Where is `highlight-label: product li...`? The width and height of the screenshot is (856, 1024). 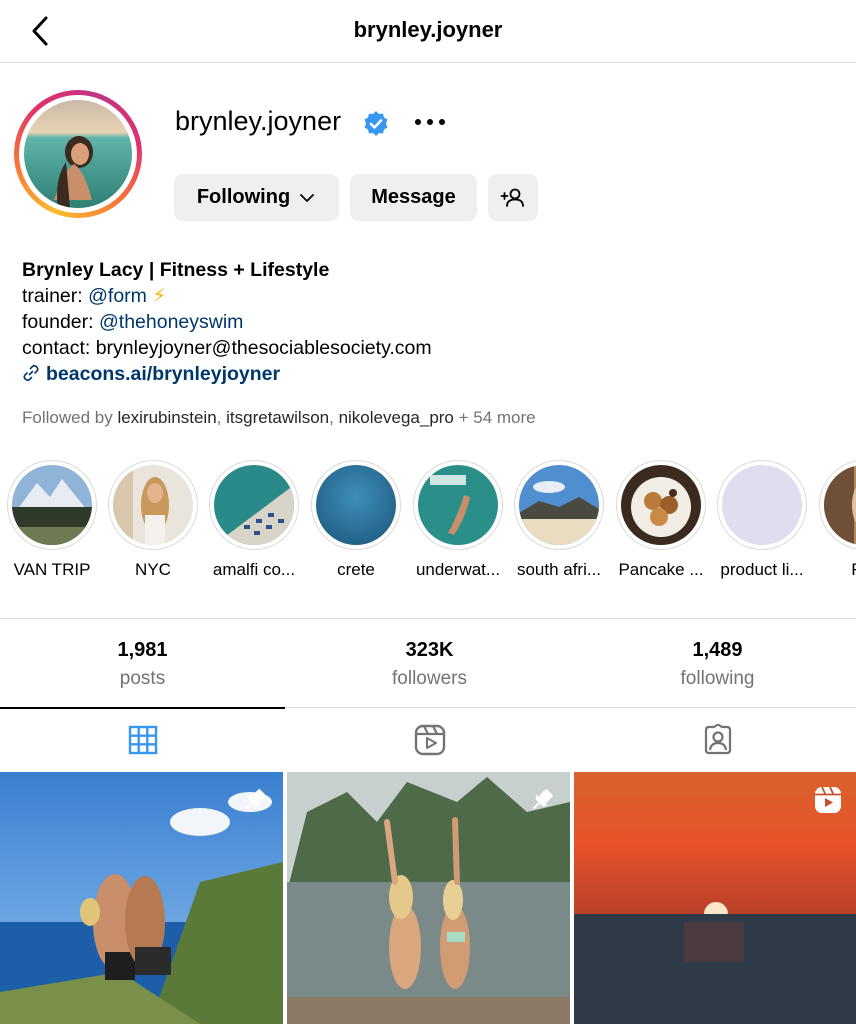
highlight-label: product li... is located at coordinates (762, 569).